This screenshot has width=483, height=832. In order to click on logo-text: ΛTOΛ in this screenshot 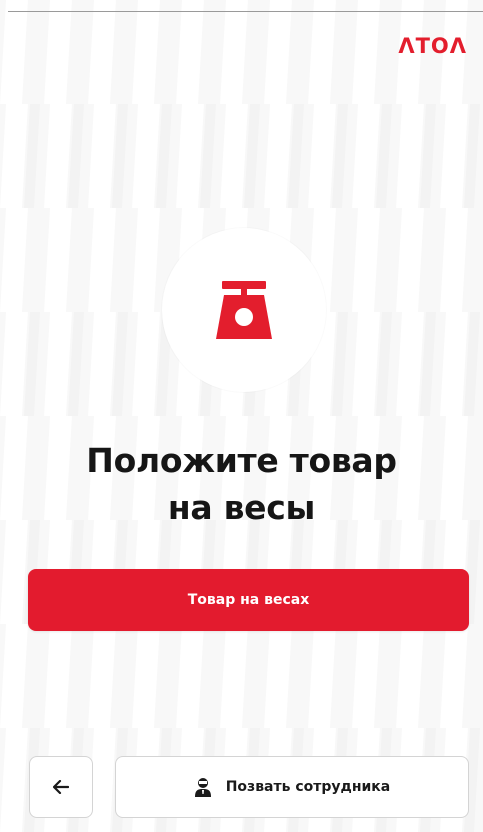, I will do `click(432, 46)`.